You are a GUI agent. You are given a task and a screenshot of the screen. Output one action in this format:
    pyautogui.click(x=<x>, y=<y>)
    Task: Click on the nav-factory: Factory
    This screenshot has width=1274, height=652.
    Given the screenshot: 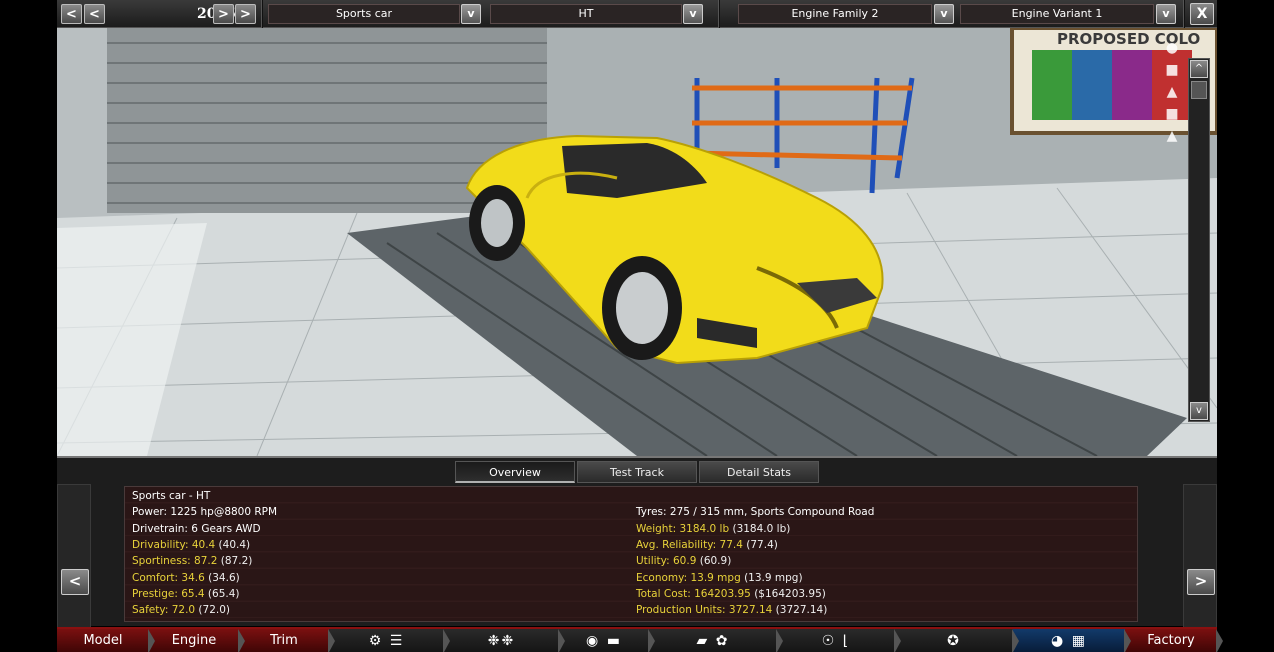 What is the action you would take?
    pyautogui.click(x=1174, y=640)
    